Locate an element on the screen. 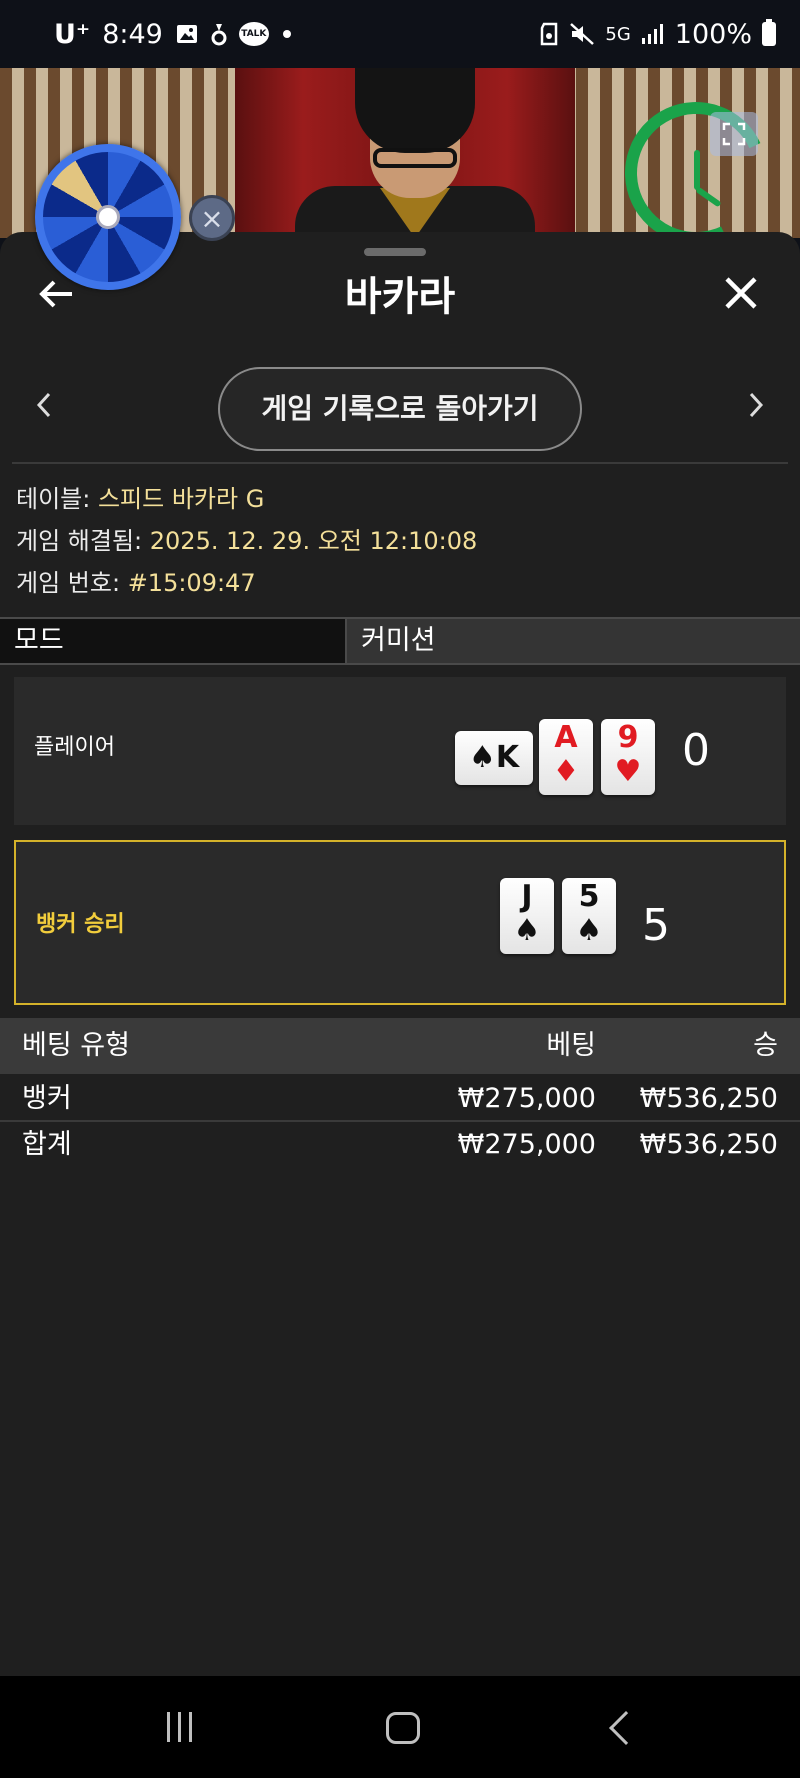  back-to-history-button: 게임 기록으로 돌아가기 is located at coordinates (400, 409).